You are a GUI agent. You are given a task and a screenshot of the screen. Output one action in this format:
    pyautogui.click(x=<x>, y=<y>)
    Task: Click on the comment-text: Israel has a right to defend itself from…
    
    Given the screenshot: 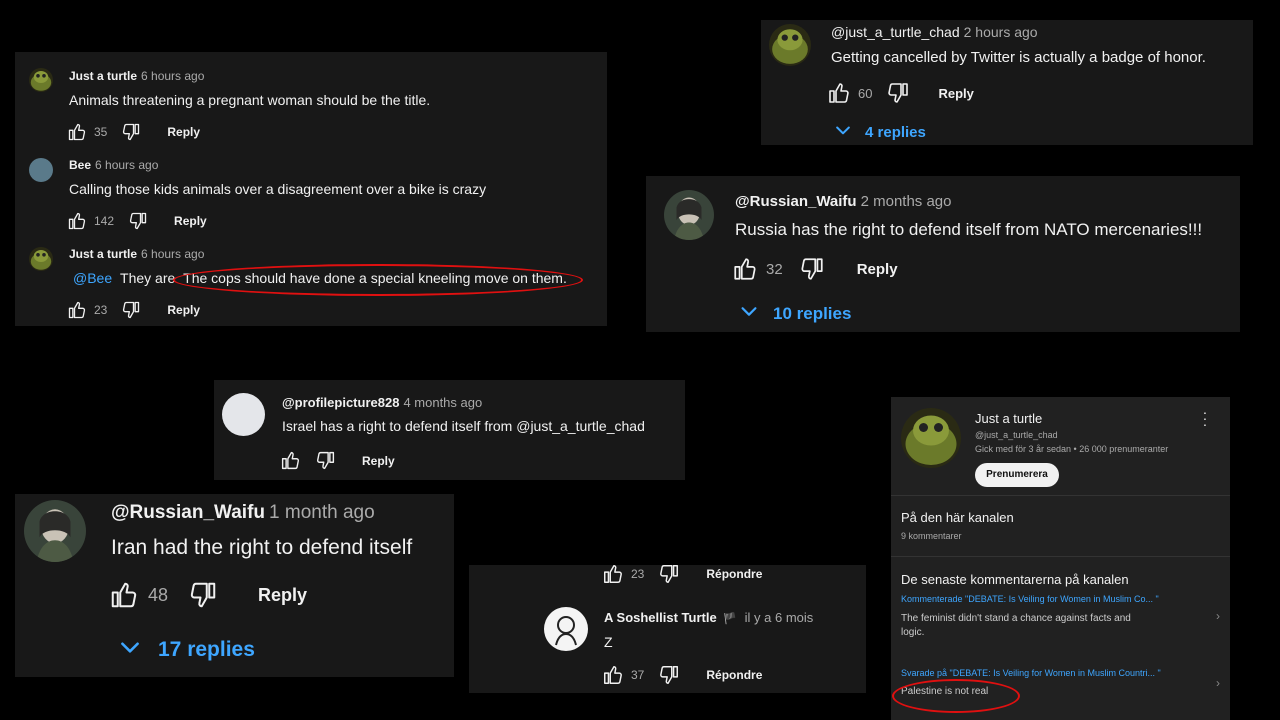 What is the action you would take?
    pyautogui.click(x=463, y=426)
    